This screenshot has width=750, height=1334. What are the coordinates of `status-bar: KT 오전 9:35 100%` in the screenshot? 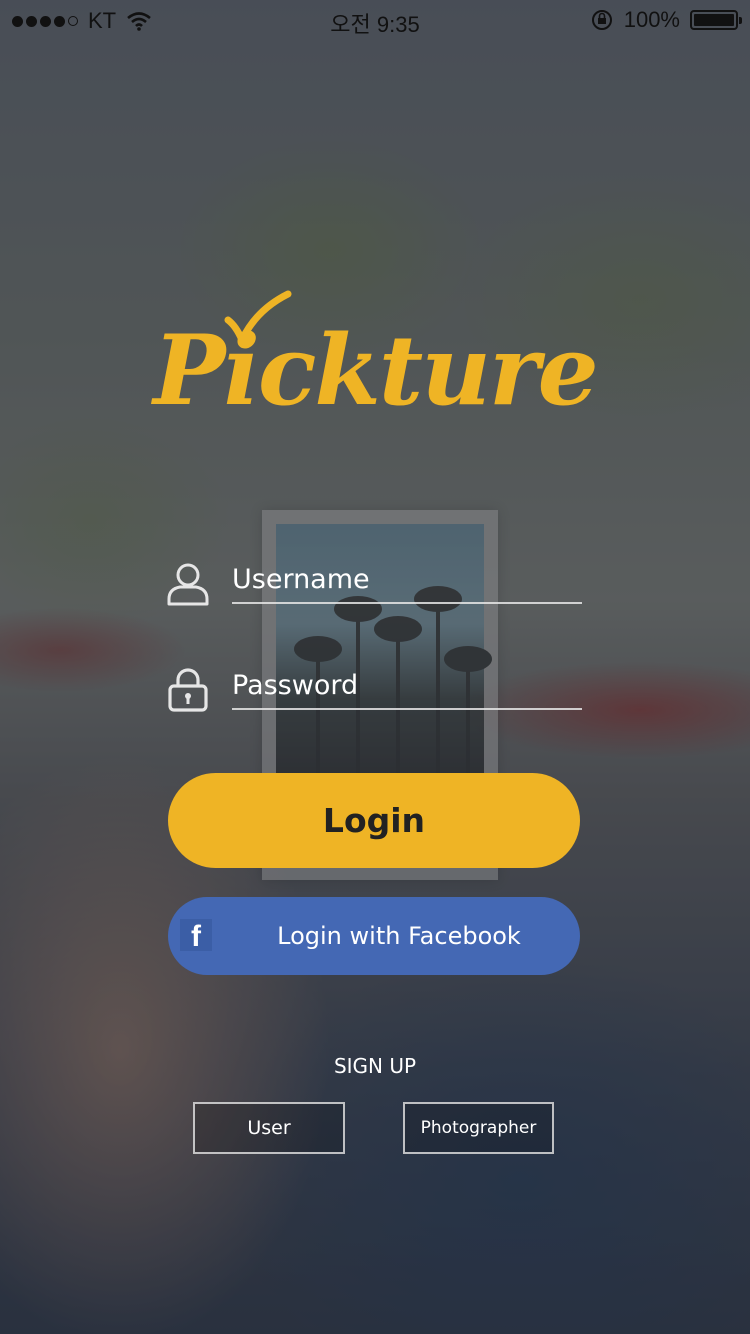 It's located at (375, 20).